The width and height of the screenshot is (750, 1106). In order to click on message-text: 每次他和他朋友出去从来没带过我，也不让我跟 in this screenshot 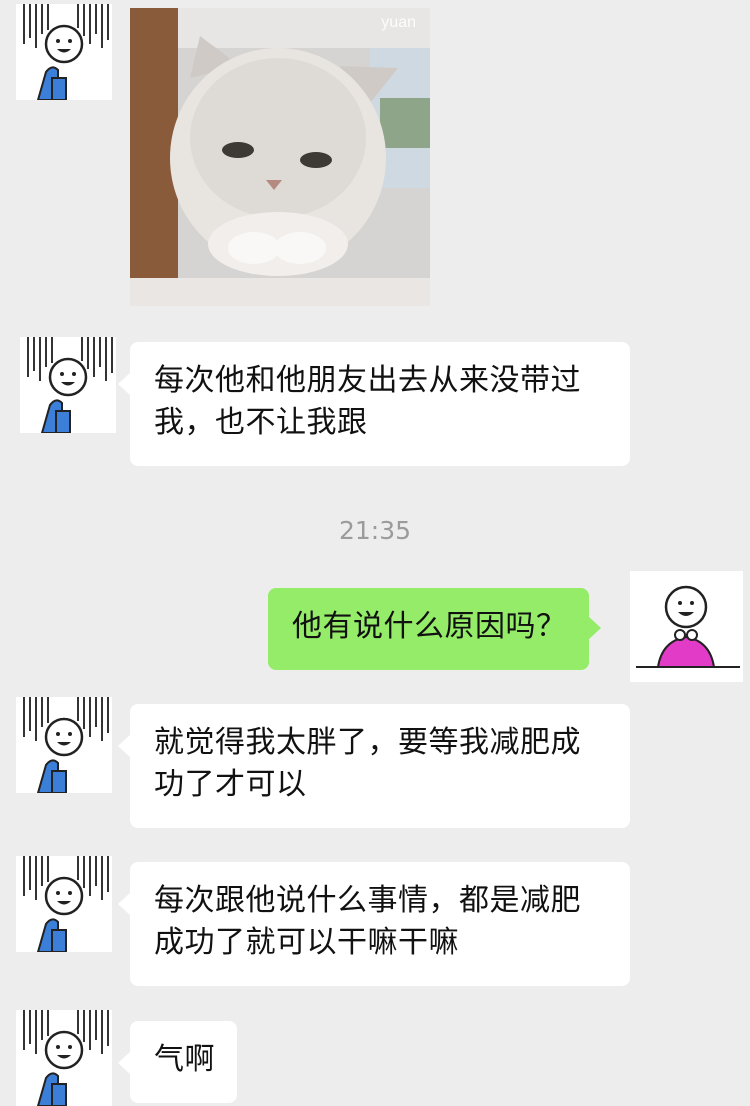, I will do `click(367, 401)`.